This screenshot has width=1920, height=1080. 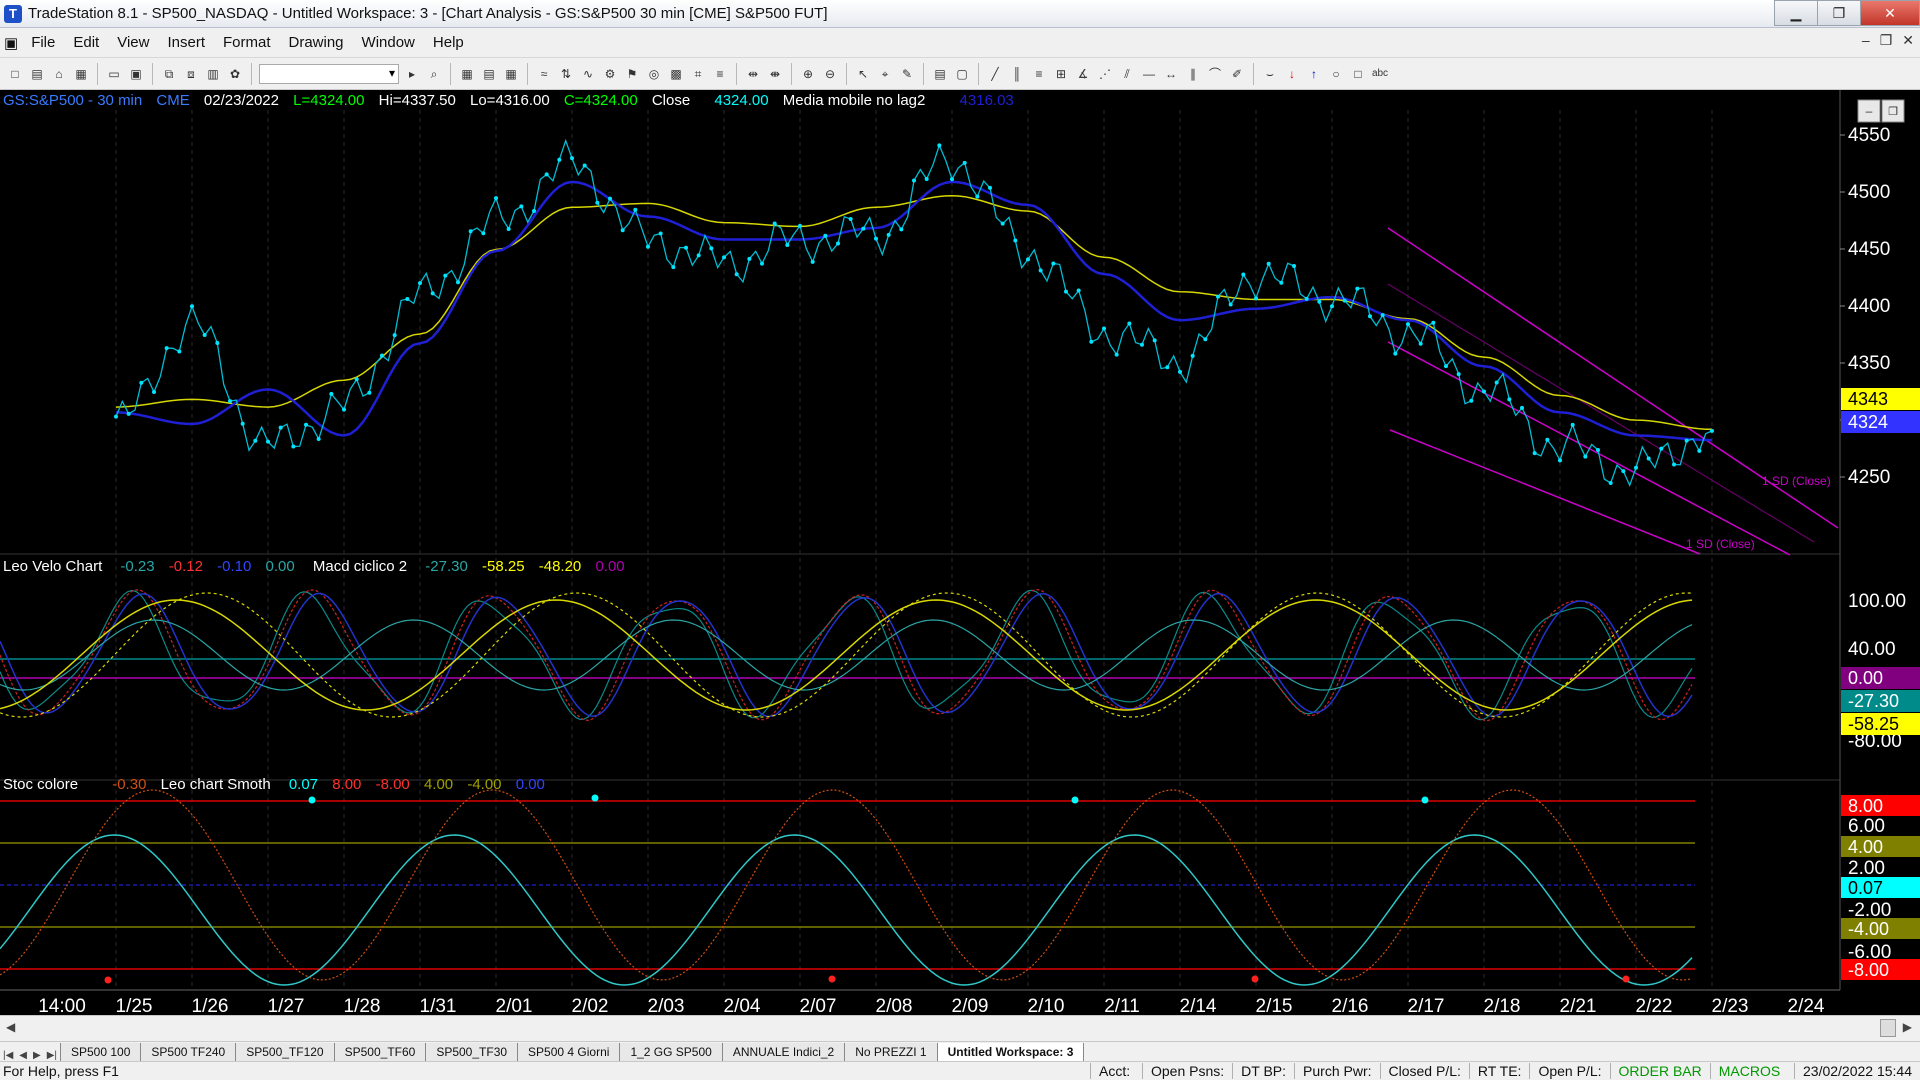 I want to click on text-icon: abc, so click(x=1380, y=74).